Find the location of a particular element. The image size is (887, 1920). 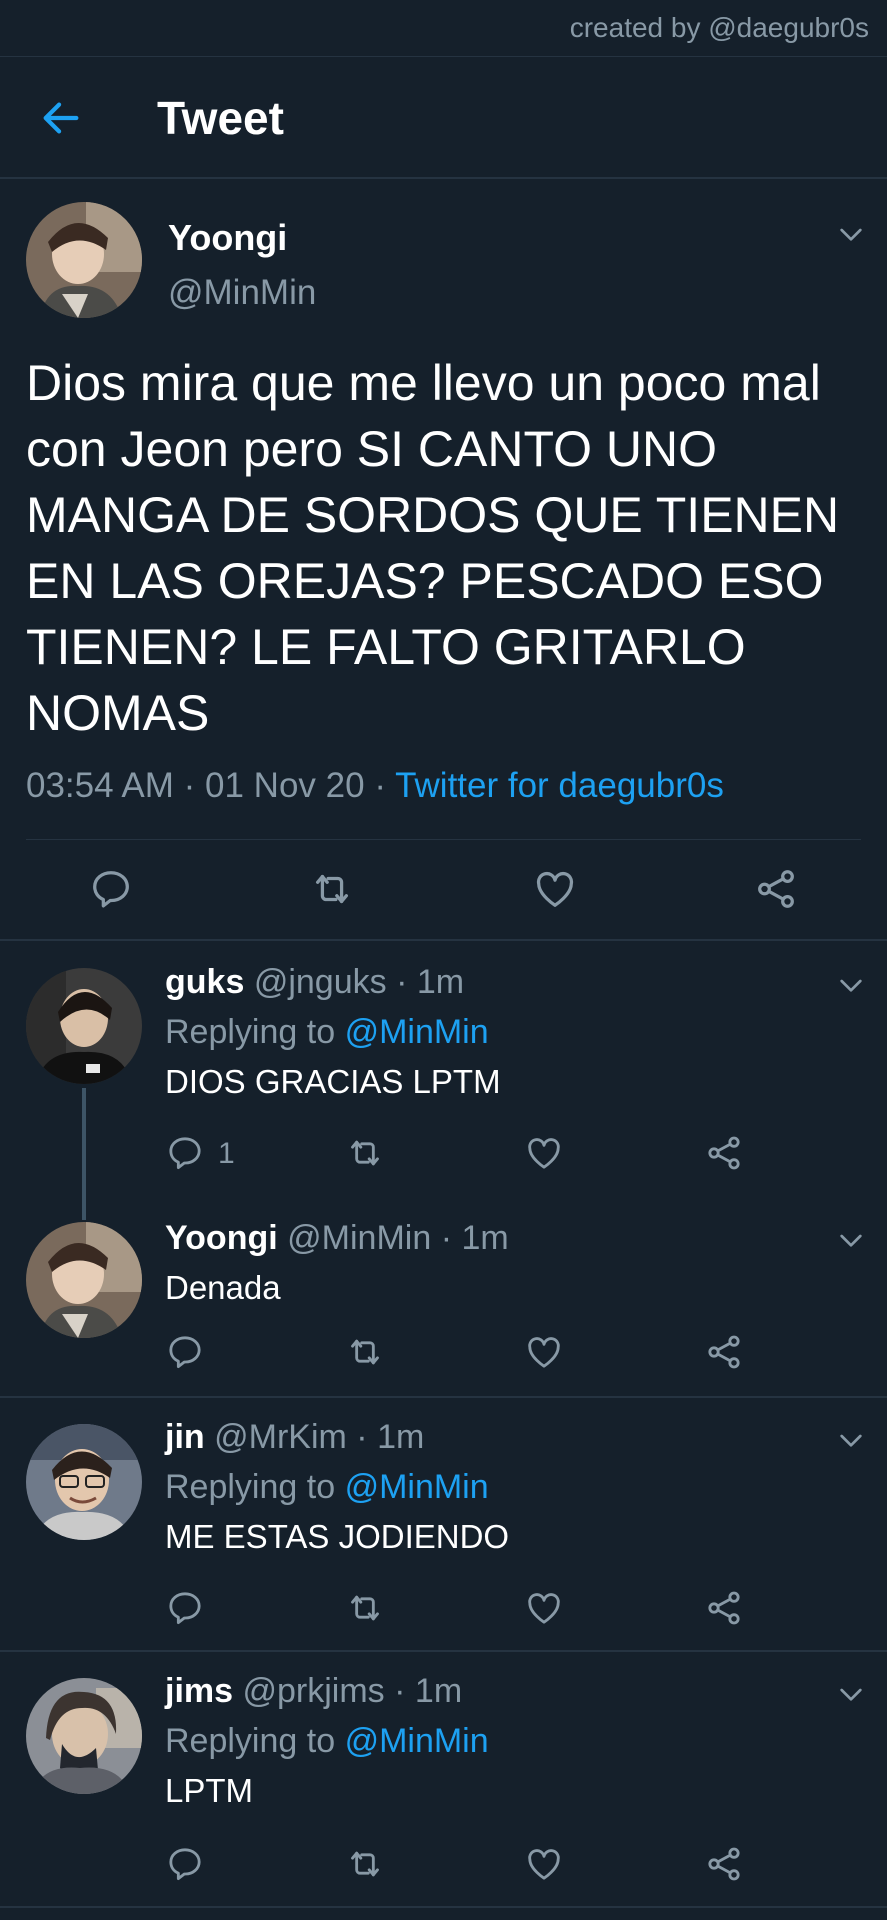

author-name: jin is located at coordinates (185, 1437).